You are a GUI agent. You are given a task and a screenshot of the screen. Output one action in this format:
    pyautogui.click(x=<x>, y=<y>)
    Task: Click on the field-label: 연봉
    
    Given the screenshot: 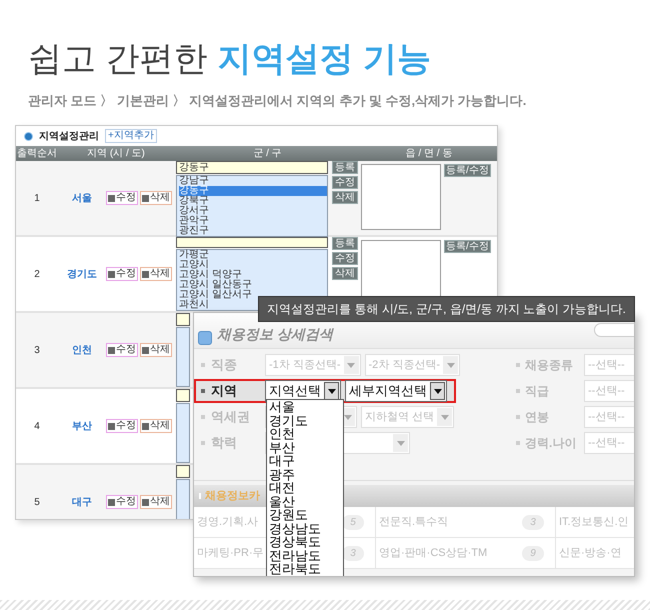 What is the action you would take?
    pyautogui.click(x=537, y=417)
    